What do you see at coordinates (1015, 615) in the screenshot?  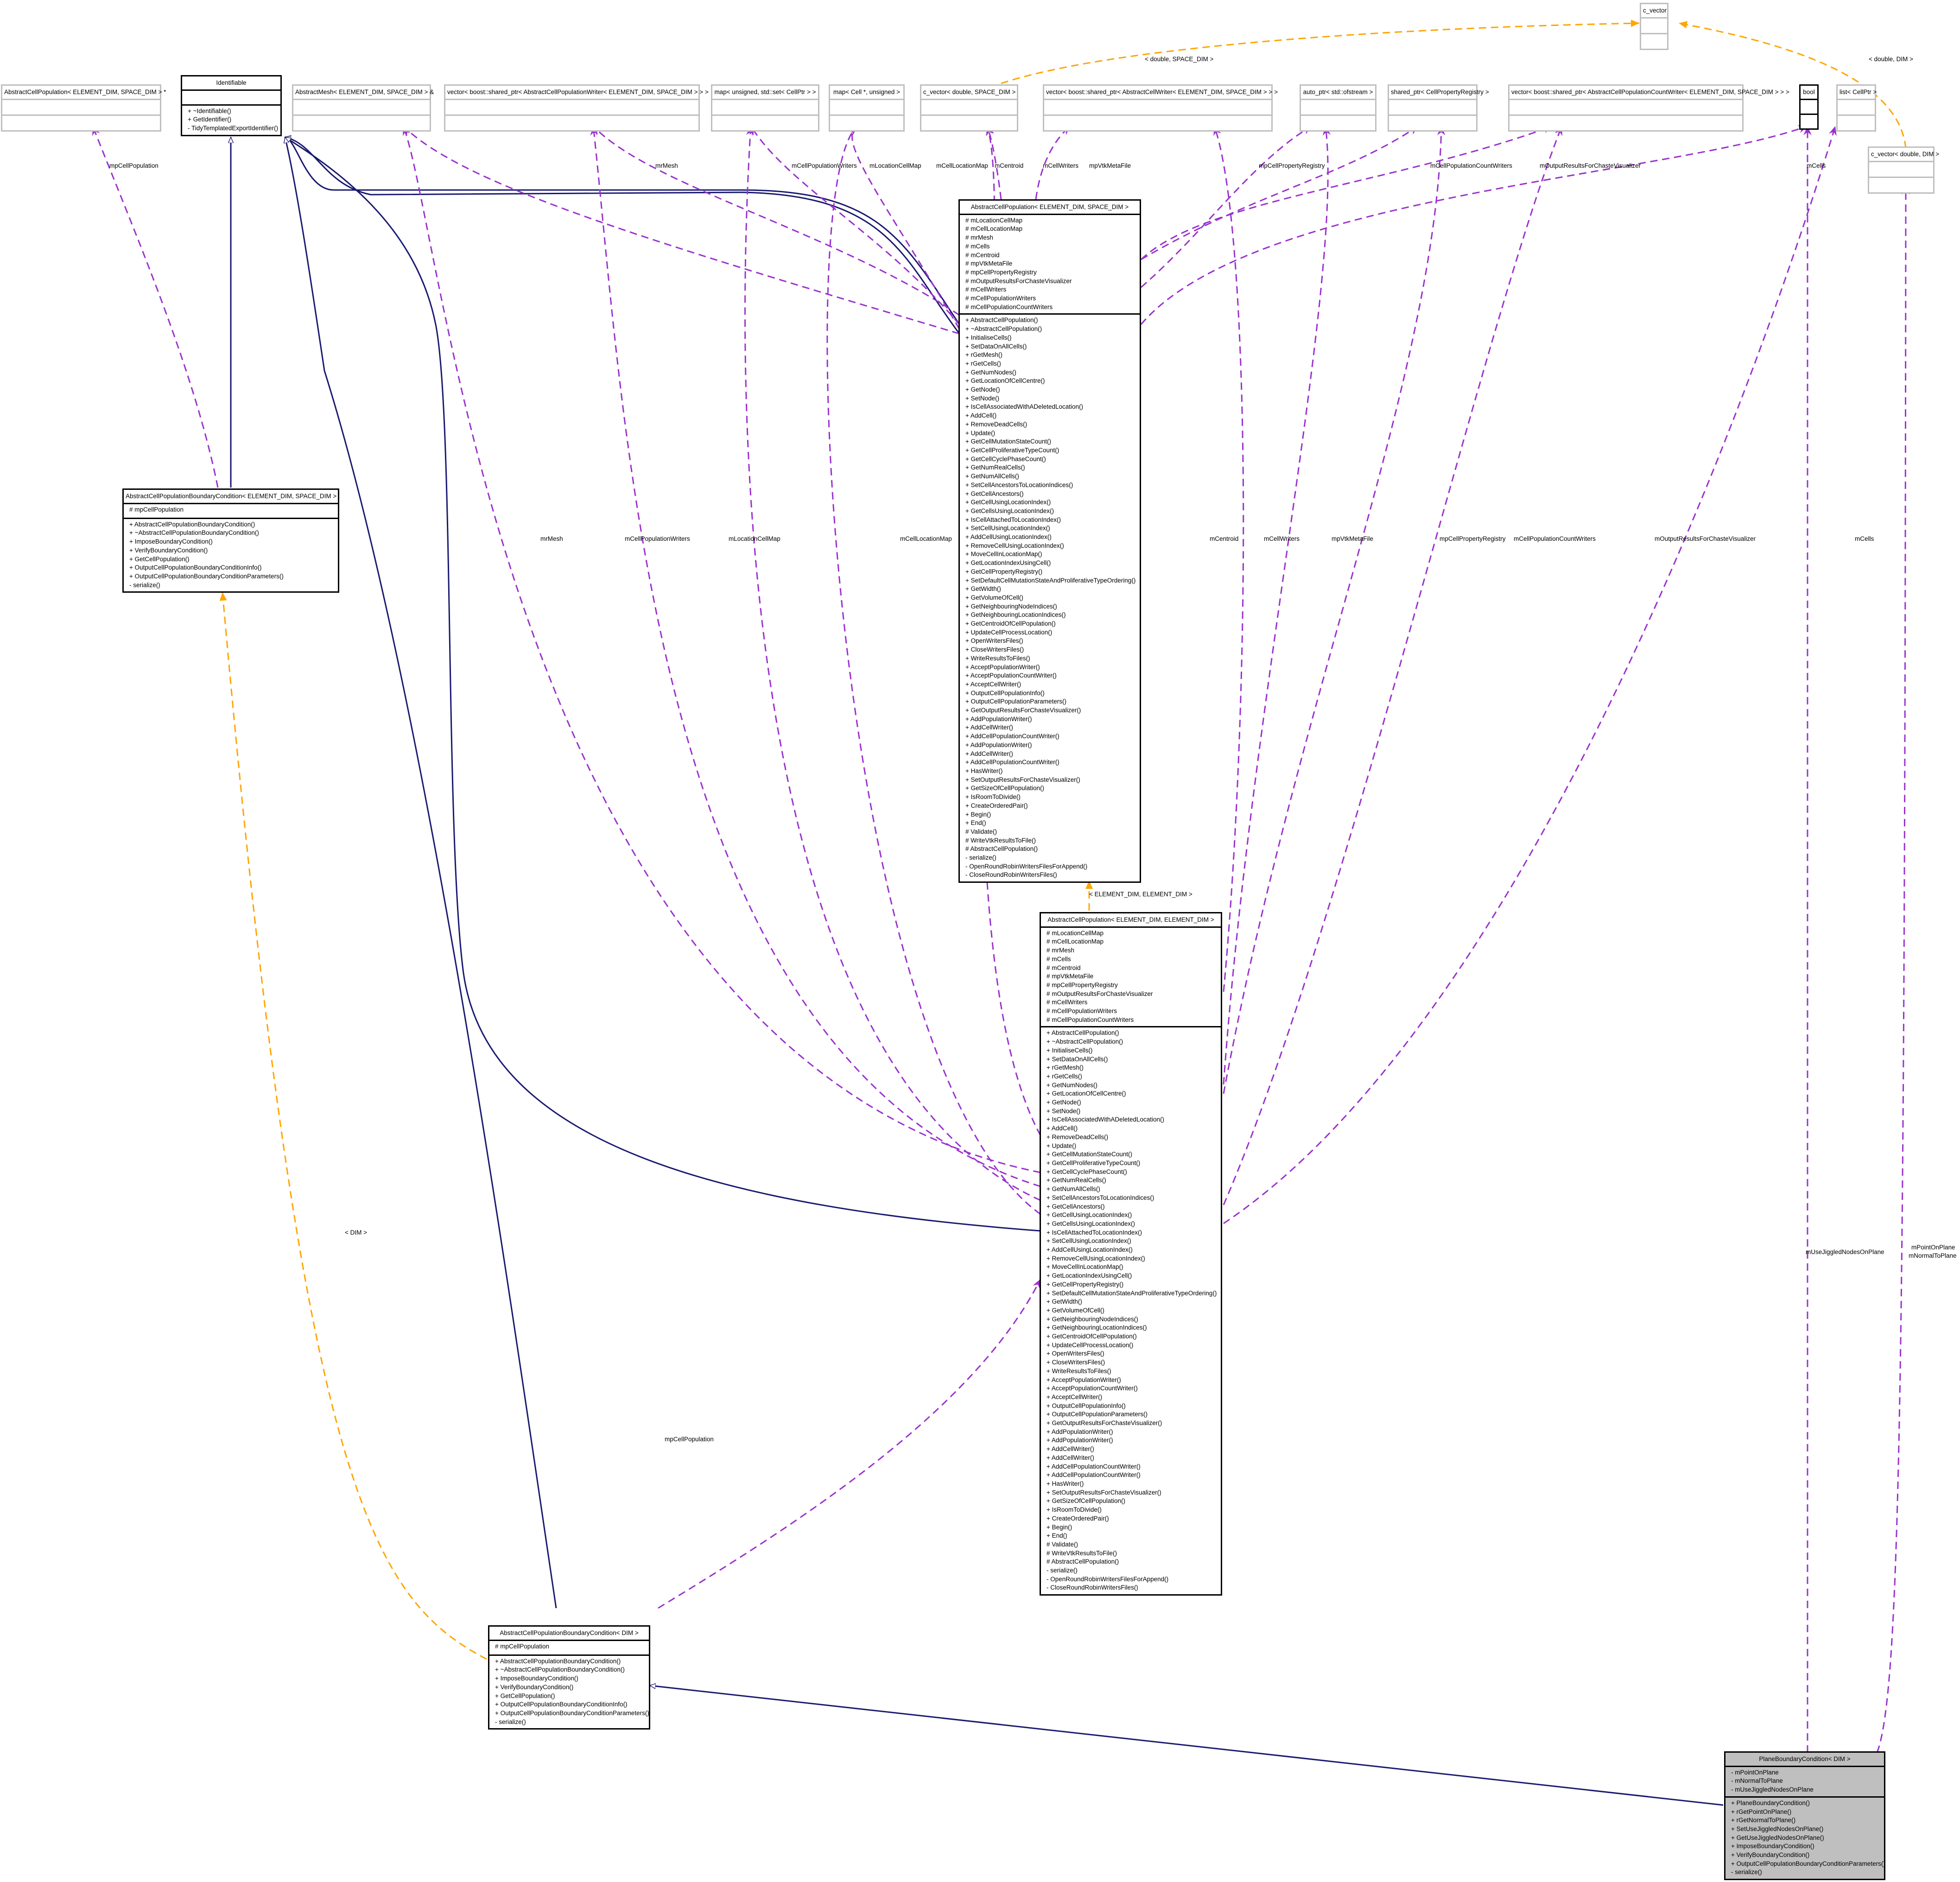 I see `method: + GetNeighbouringLocationIndices()` at bounding box center [1015, 615].